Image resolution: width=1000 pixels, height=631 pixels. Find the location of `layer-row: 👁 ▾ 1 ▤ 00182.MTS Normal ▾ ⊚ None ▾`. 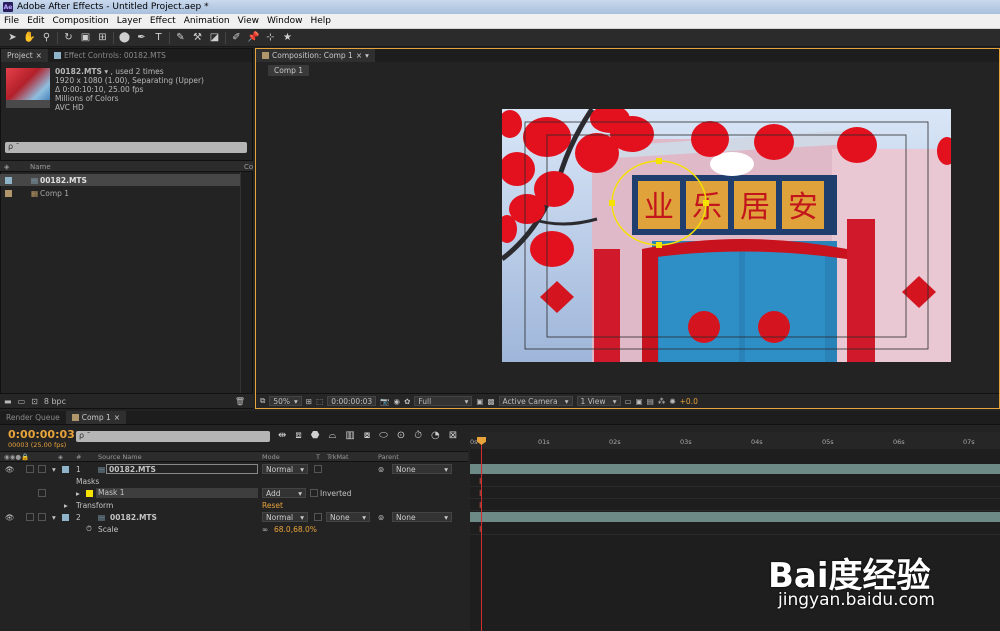

layer-row: 👁 ▾ 1 ▤ 00182.MTS Normal ▾ ⊚ None ▾ is located at coordinates (234, 469).